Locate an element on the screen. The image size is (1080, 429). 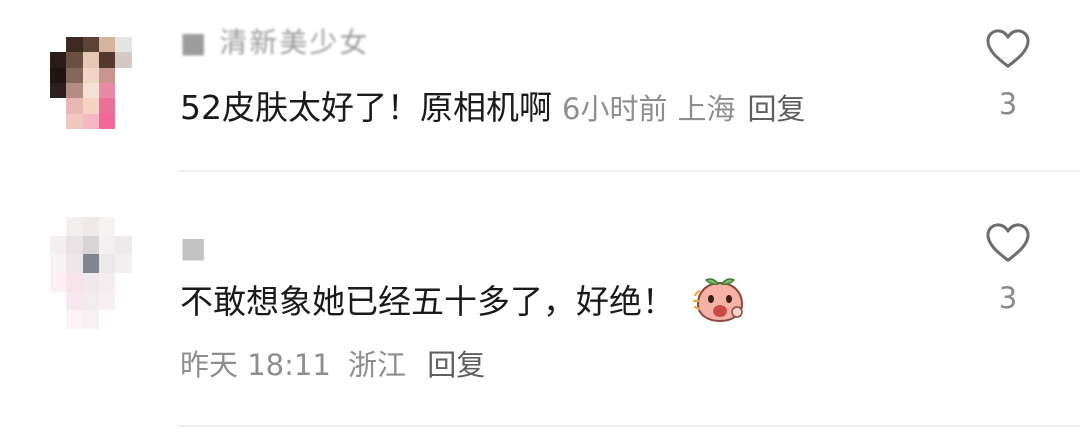
comment-time: 6小时前 is located at coordinates (615, 109).